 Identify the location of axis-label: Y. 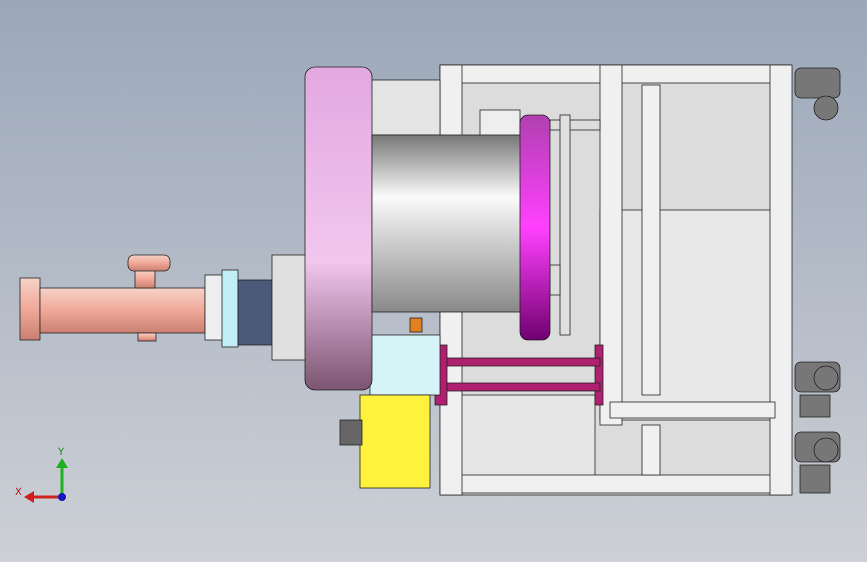
(61, 452).